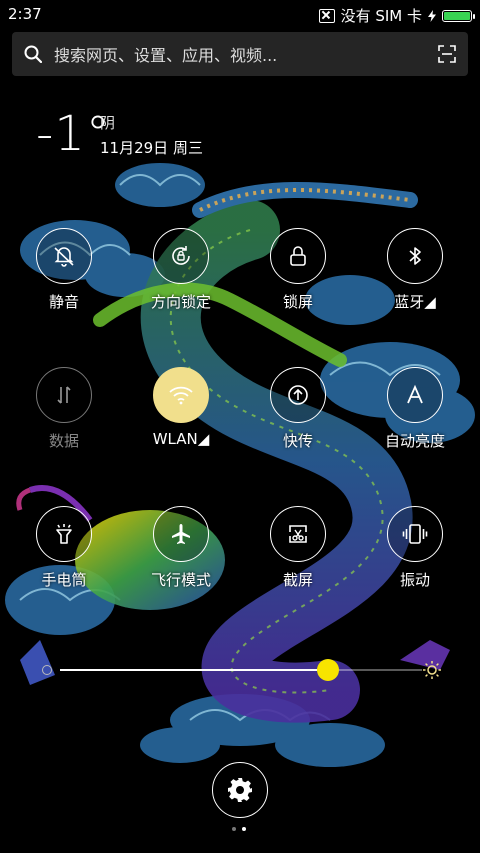  I want to click on rotation-lock-icon, so click(181, 255).